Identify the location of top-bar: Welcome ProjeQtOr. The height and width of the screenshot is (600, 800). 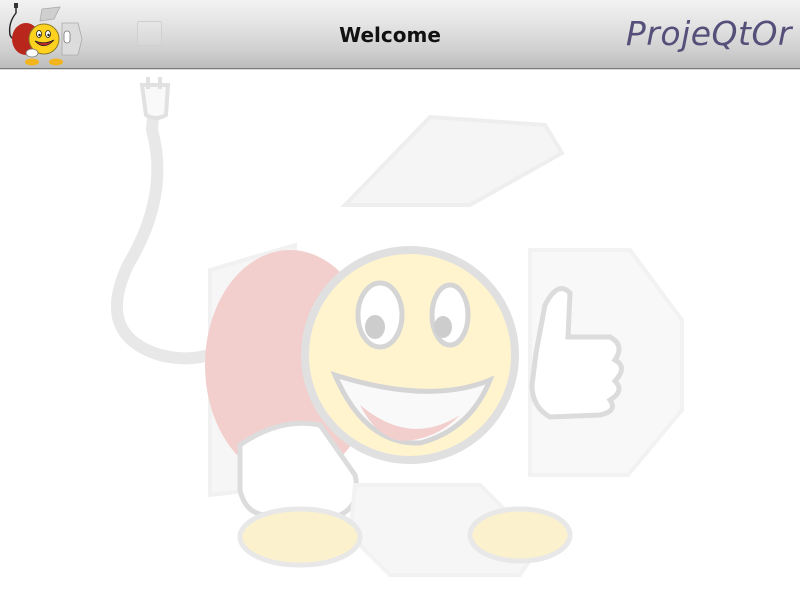
(400, 34).